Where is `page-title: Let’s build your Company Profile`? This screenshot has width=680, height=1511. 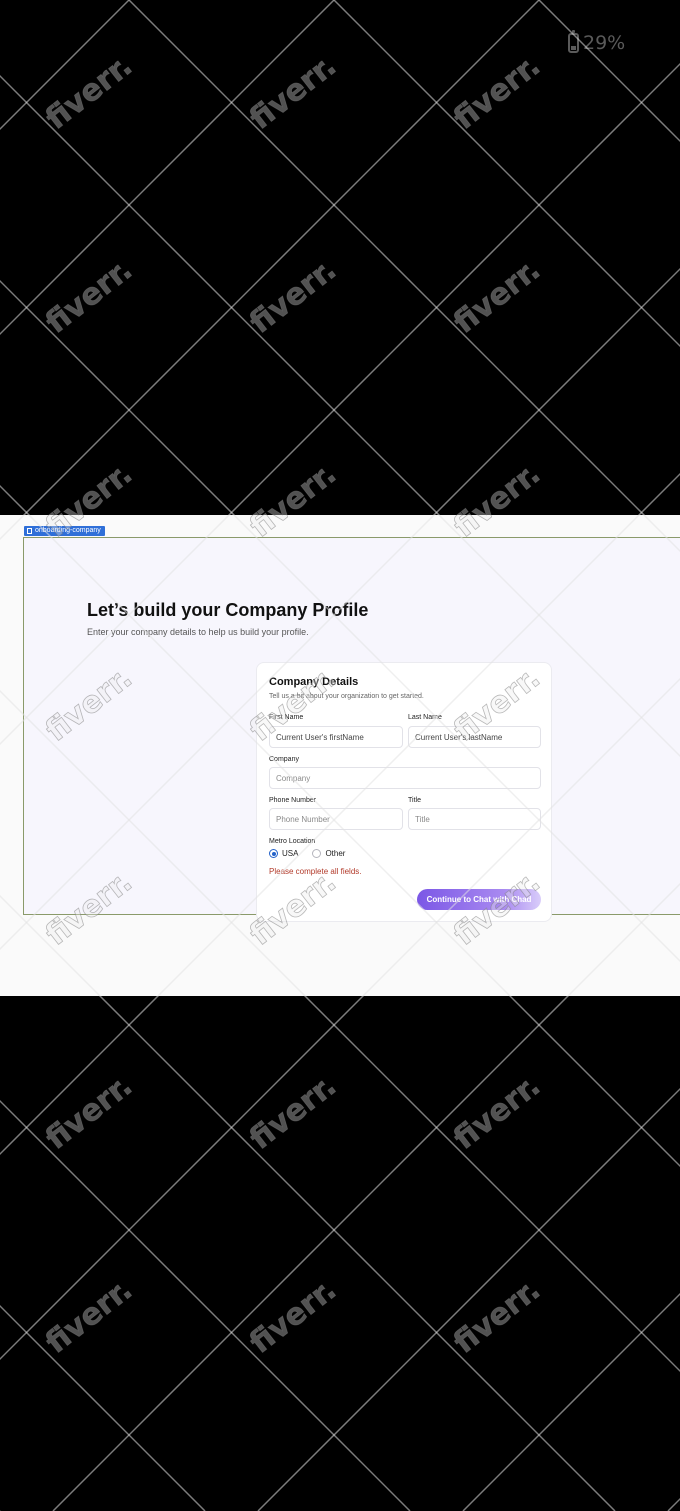 page-title: Let’s build your Company Profile is located at coordinates (228, 610).